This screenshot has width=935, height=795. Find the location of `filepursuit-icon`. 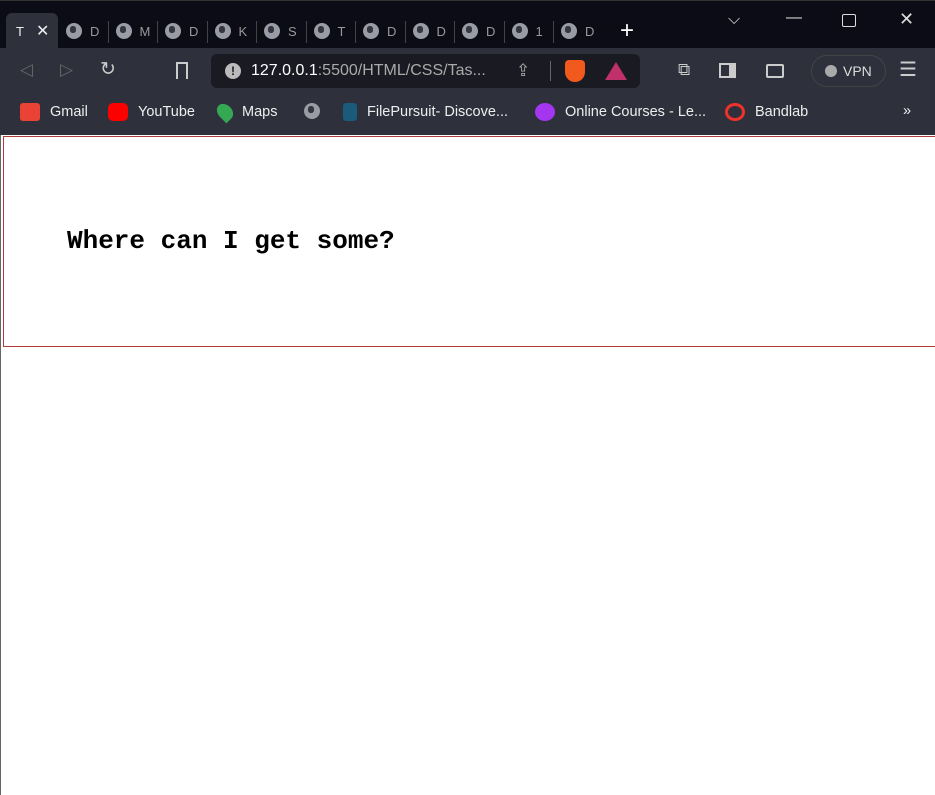

filepursuit-icon is located at coordinates (350, 112).